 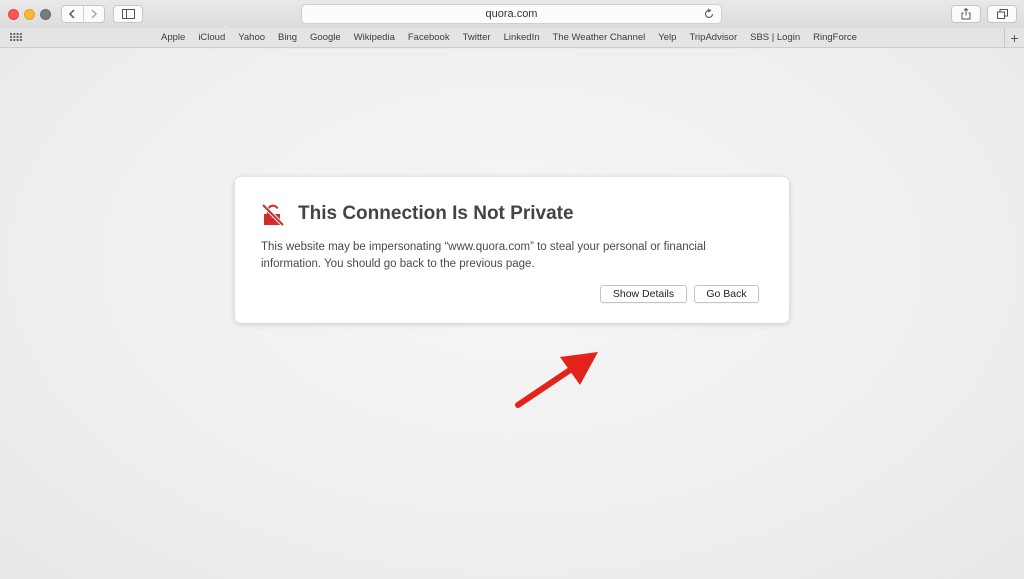 I want to click on new-tab-button: +, so click(x=1014, y=38).